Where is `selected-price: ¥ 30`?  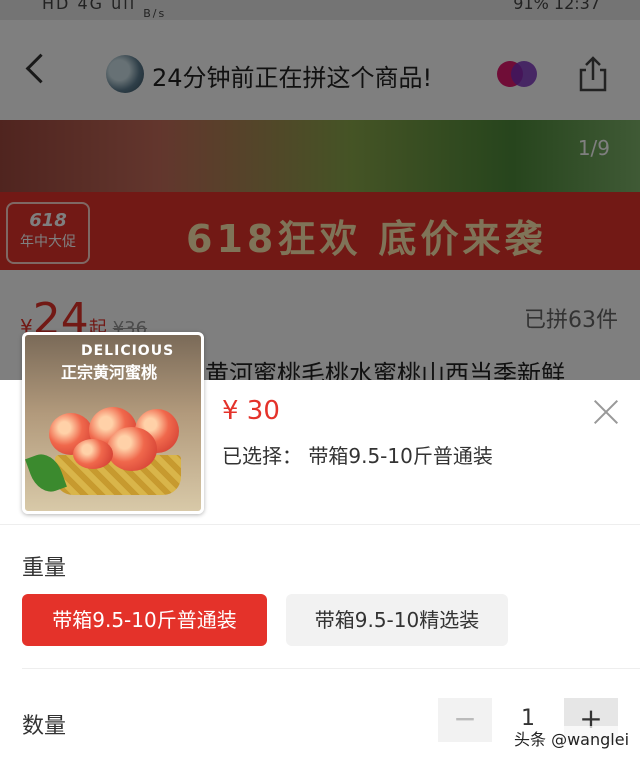 selected-price: ¥ 30 is located at coordinates (251, 411).